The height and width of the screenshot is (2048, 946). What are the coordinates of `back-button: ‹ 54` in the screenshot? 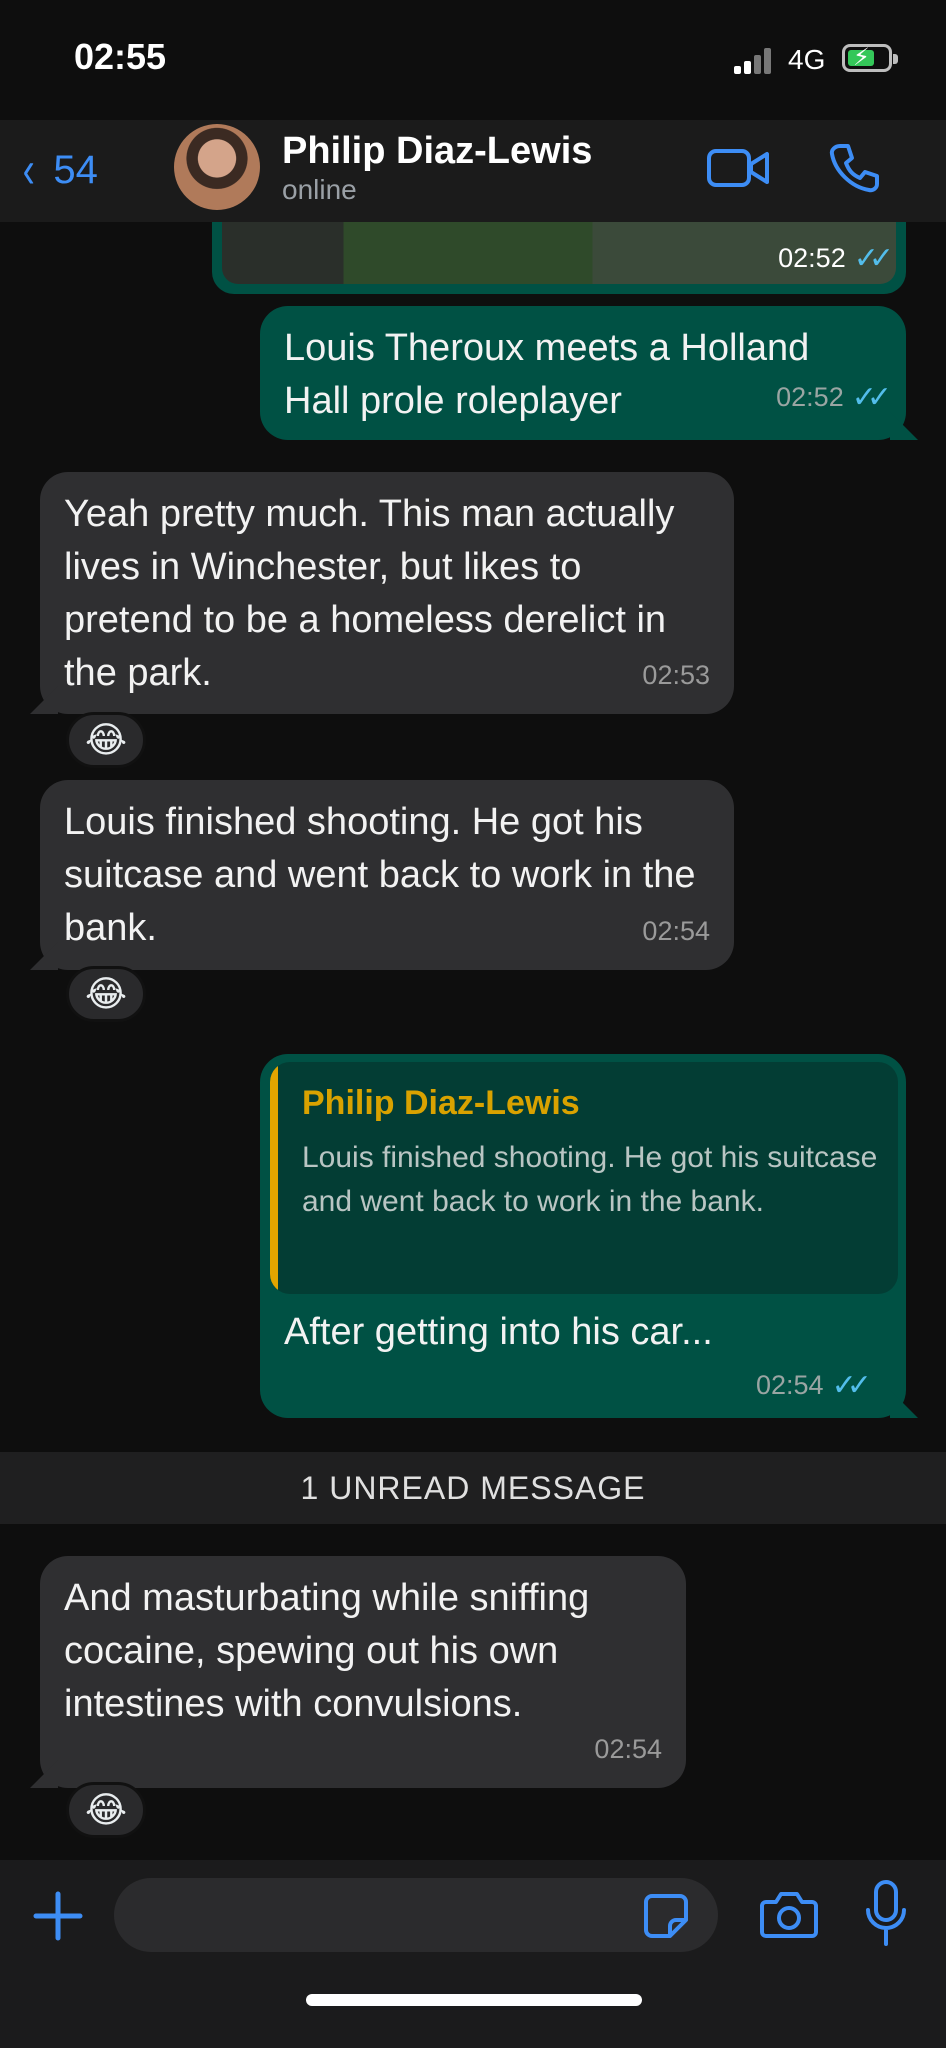 It's located at (59, 170).